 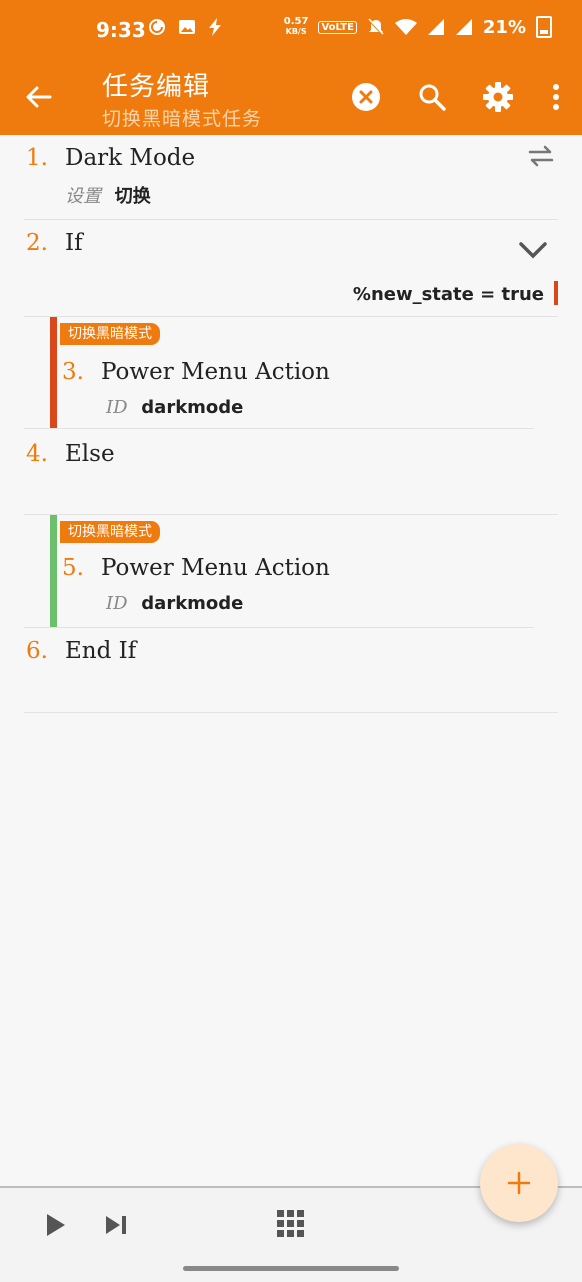 I want to click on status-right-icons: 0.57 KB/S VoLTE 21%, so click(x=418, y=27).